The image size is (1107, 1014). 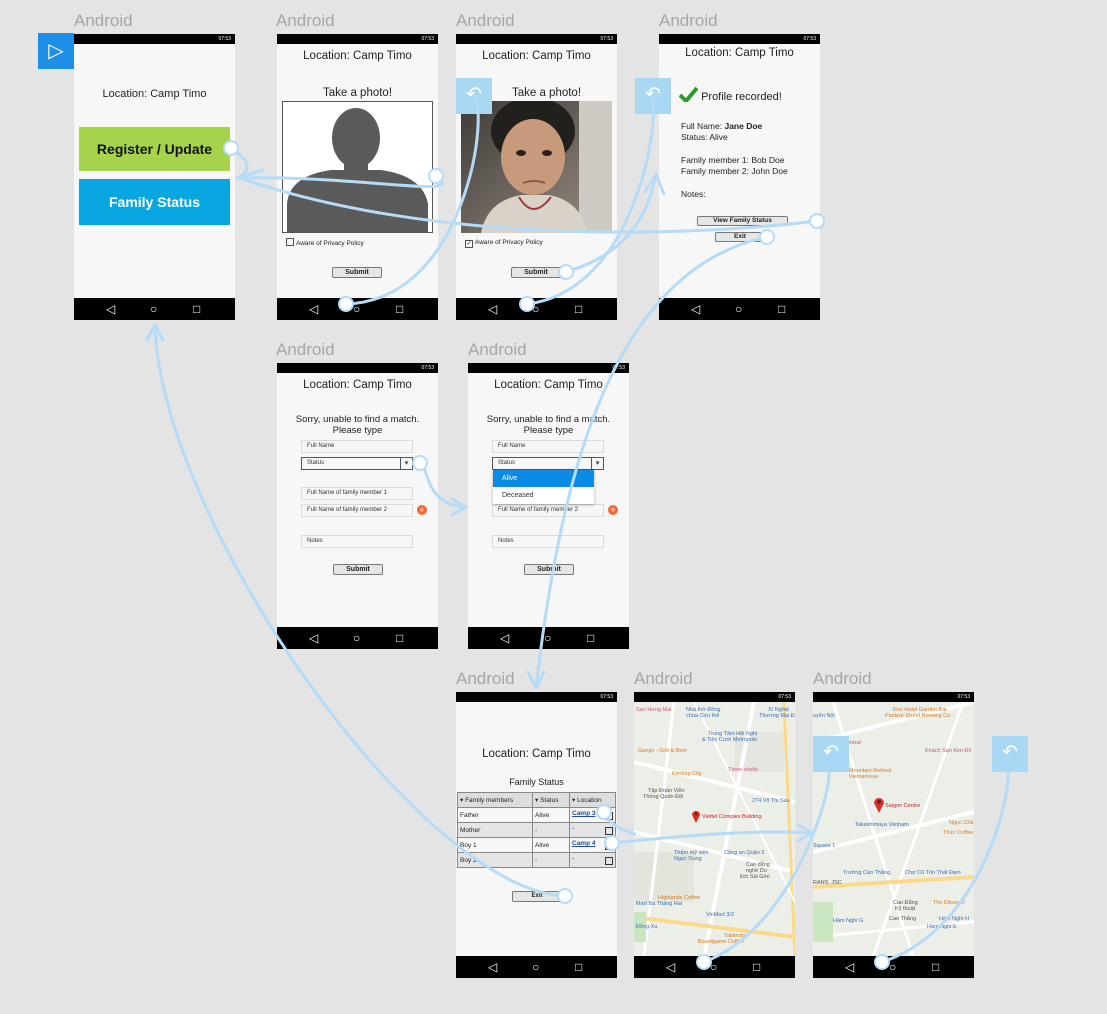 What do you see at coordinates (357, 368) in the screenshot?
I see `status-bar: 07:53` at bounding box center [357, 368].